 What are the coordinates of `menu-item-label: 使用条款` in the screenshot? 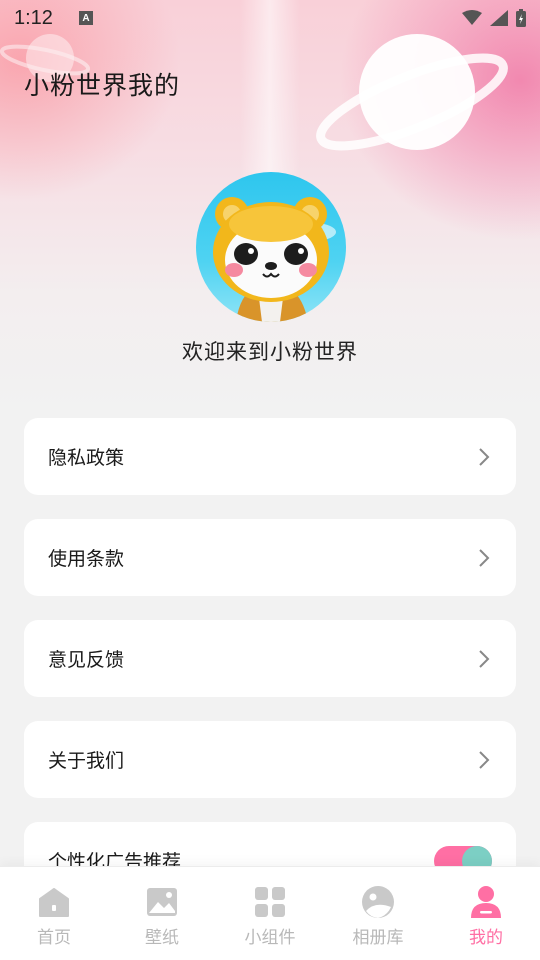 It's located at (86, 559).